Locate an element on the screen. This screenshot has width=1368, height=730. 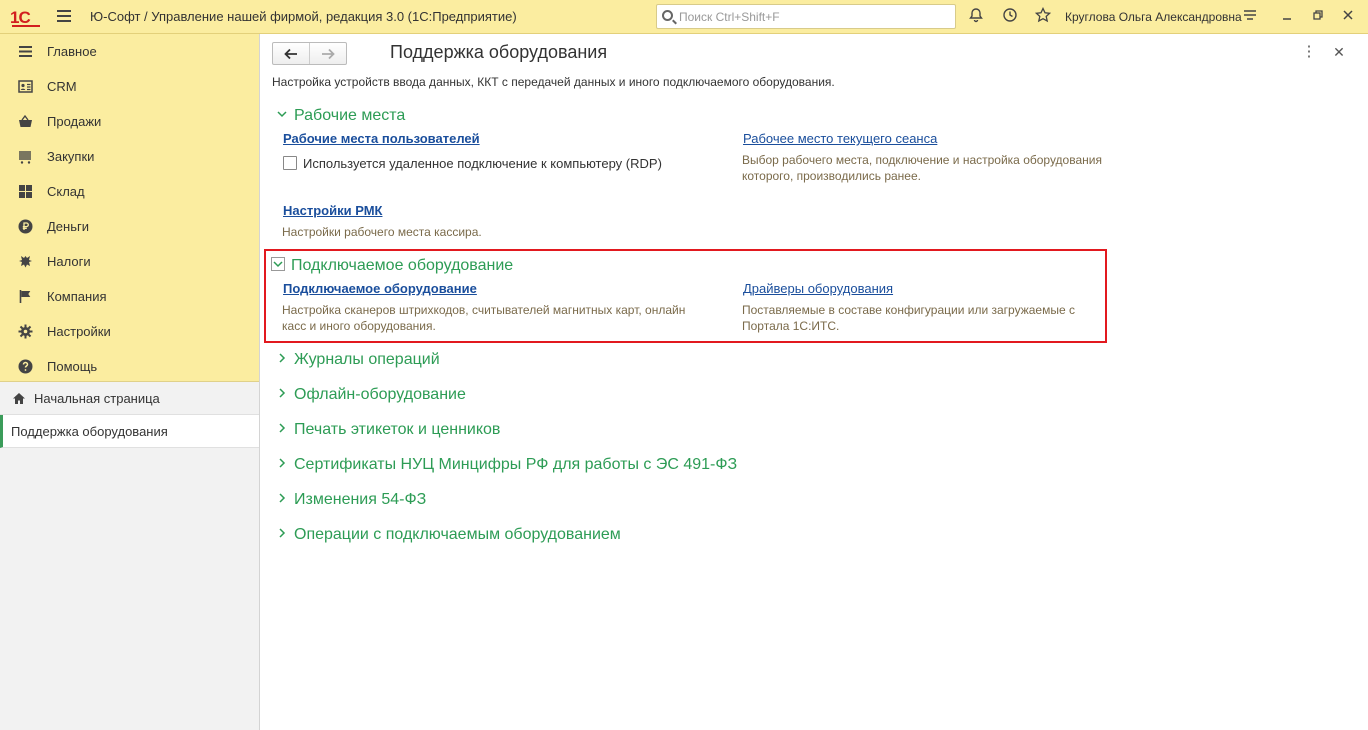
group-equipment-header: Подключаемое оборудование is located at coordinates (392, 265).